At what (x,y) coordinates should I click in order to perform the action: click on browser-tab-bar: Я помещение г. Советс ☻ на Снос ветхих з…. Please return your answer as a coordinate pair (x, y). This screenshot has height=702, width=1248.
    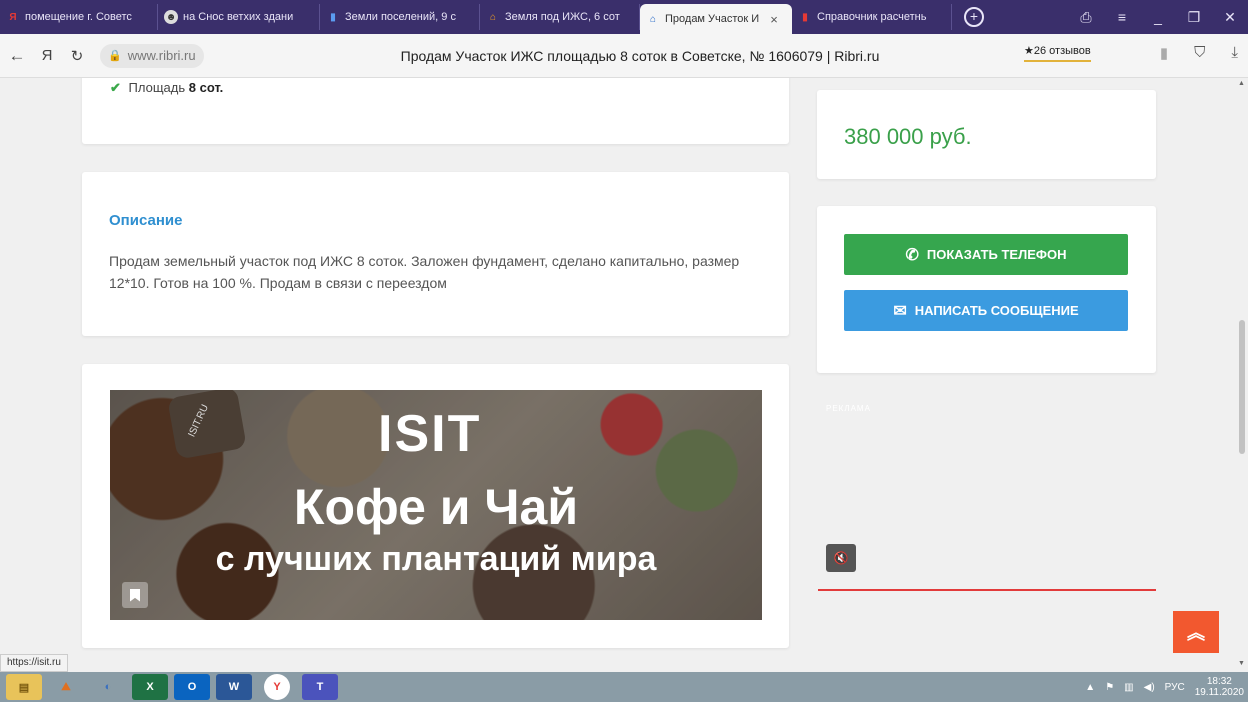
    Looking at the image, I should click on (624, 17).